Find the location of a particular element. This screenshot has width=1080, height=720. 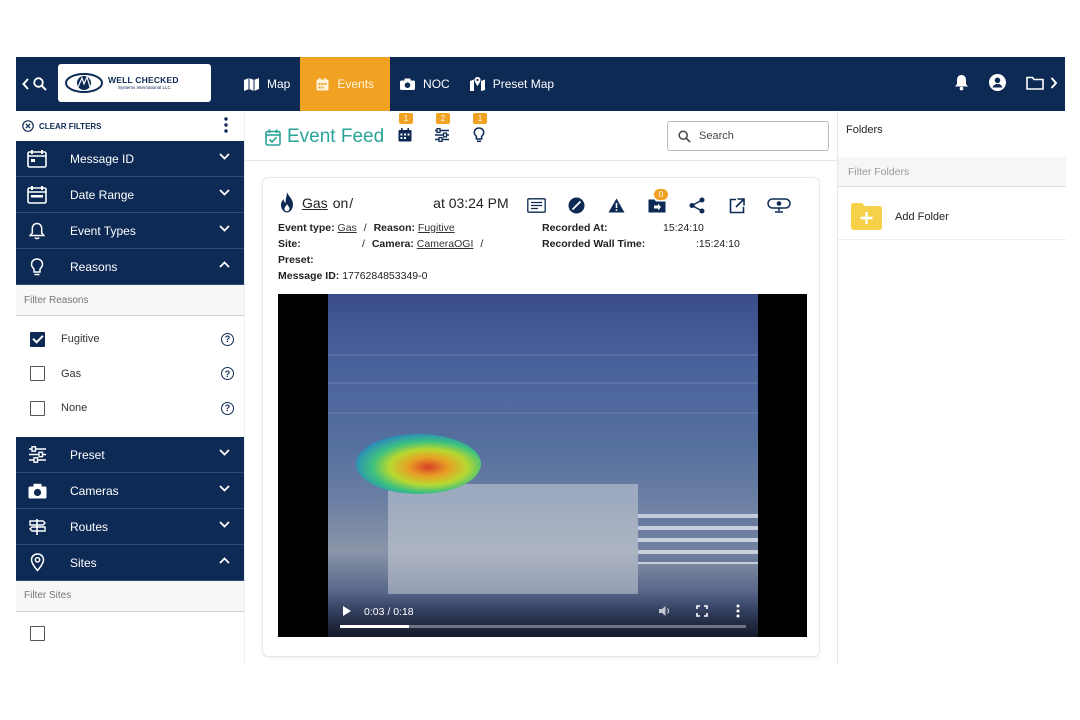

reason-option-none: None ? is located at coordinates (130, 408).